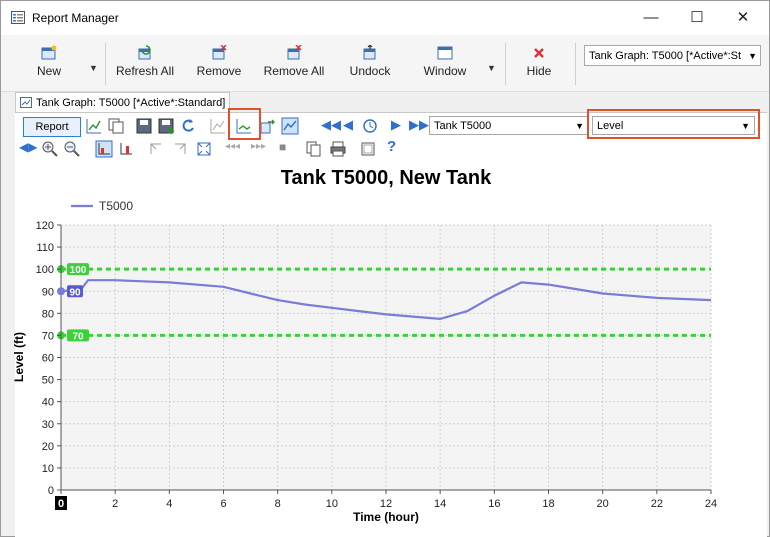  Describe the element at coordinates (386, 517) in the screenshot. I see `x-axis-label: Time (hour)` at that location.